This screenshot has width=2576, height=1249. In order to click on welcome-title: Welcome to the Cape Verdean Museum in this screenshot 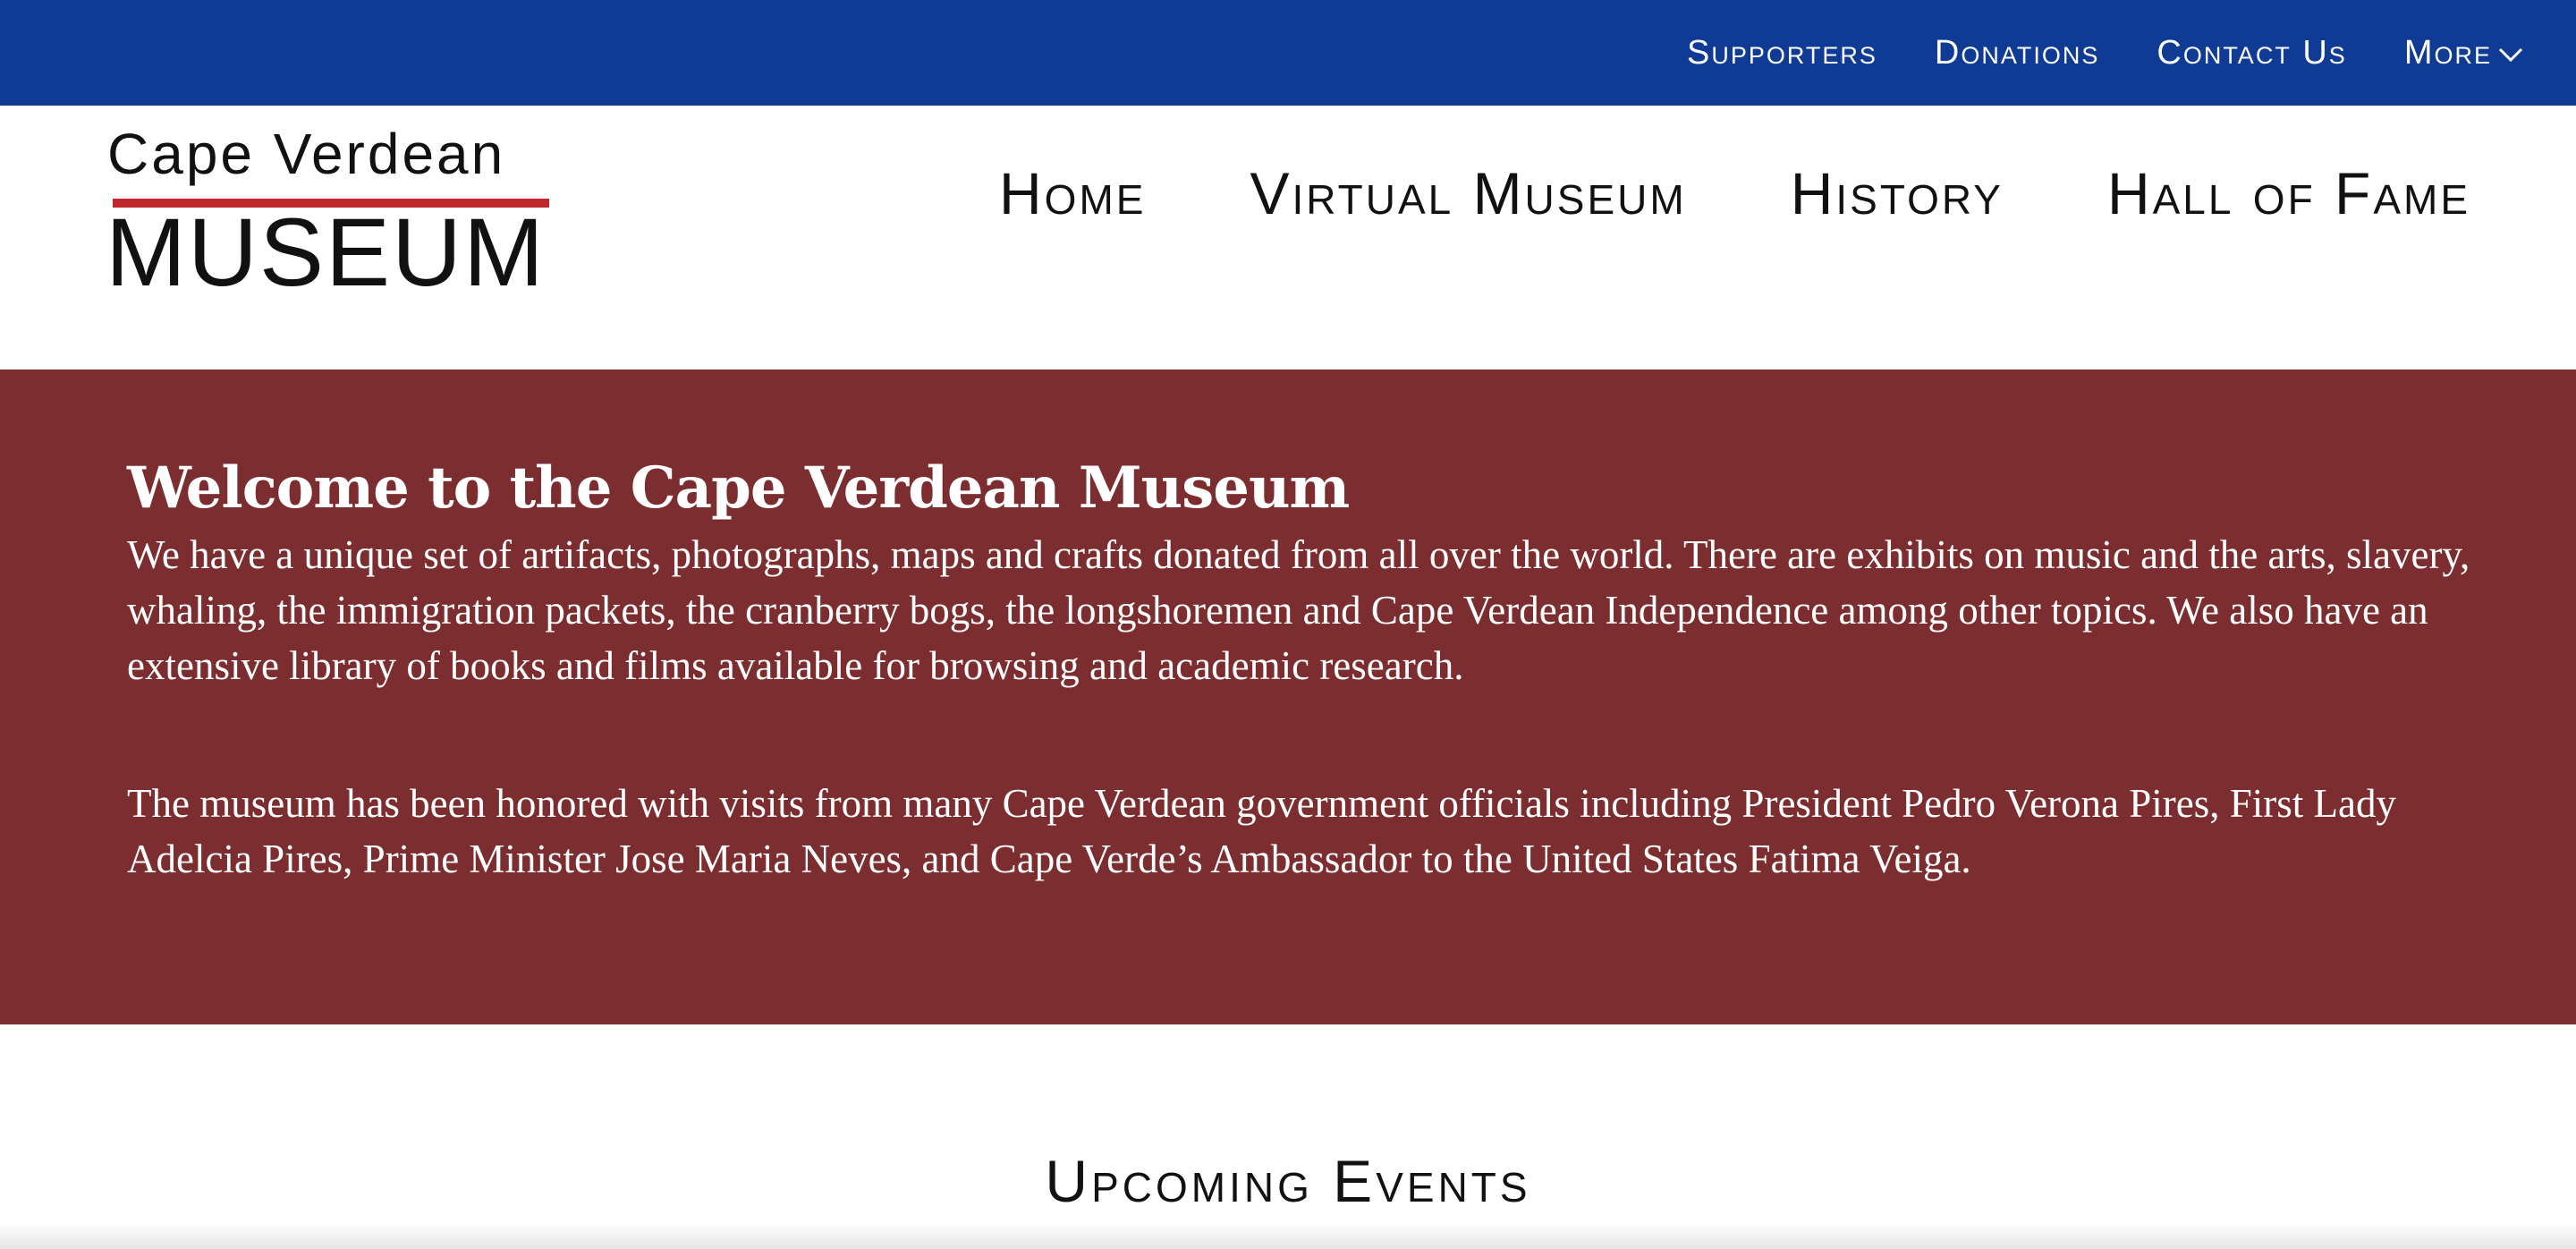, I will do `click(738, 489)`.